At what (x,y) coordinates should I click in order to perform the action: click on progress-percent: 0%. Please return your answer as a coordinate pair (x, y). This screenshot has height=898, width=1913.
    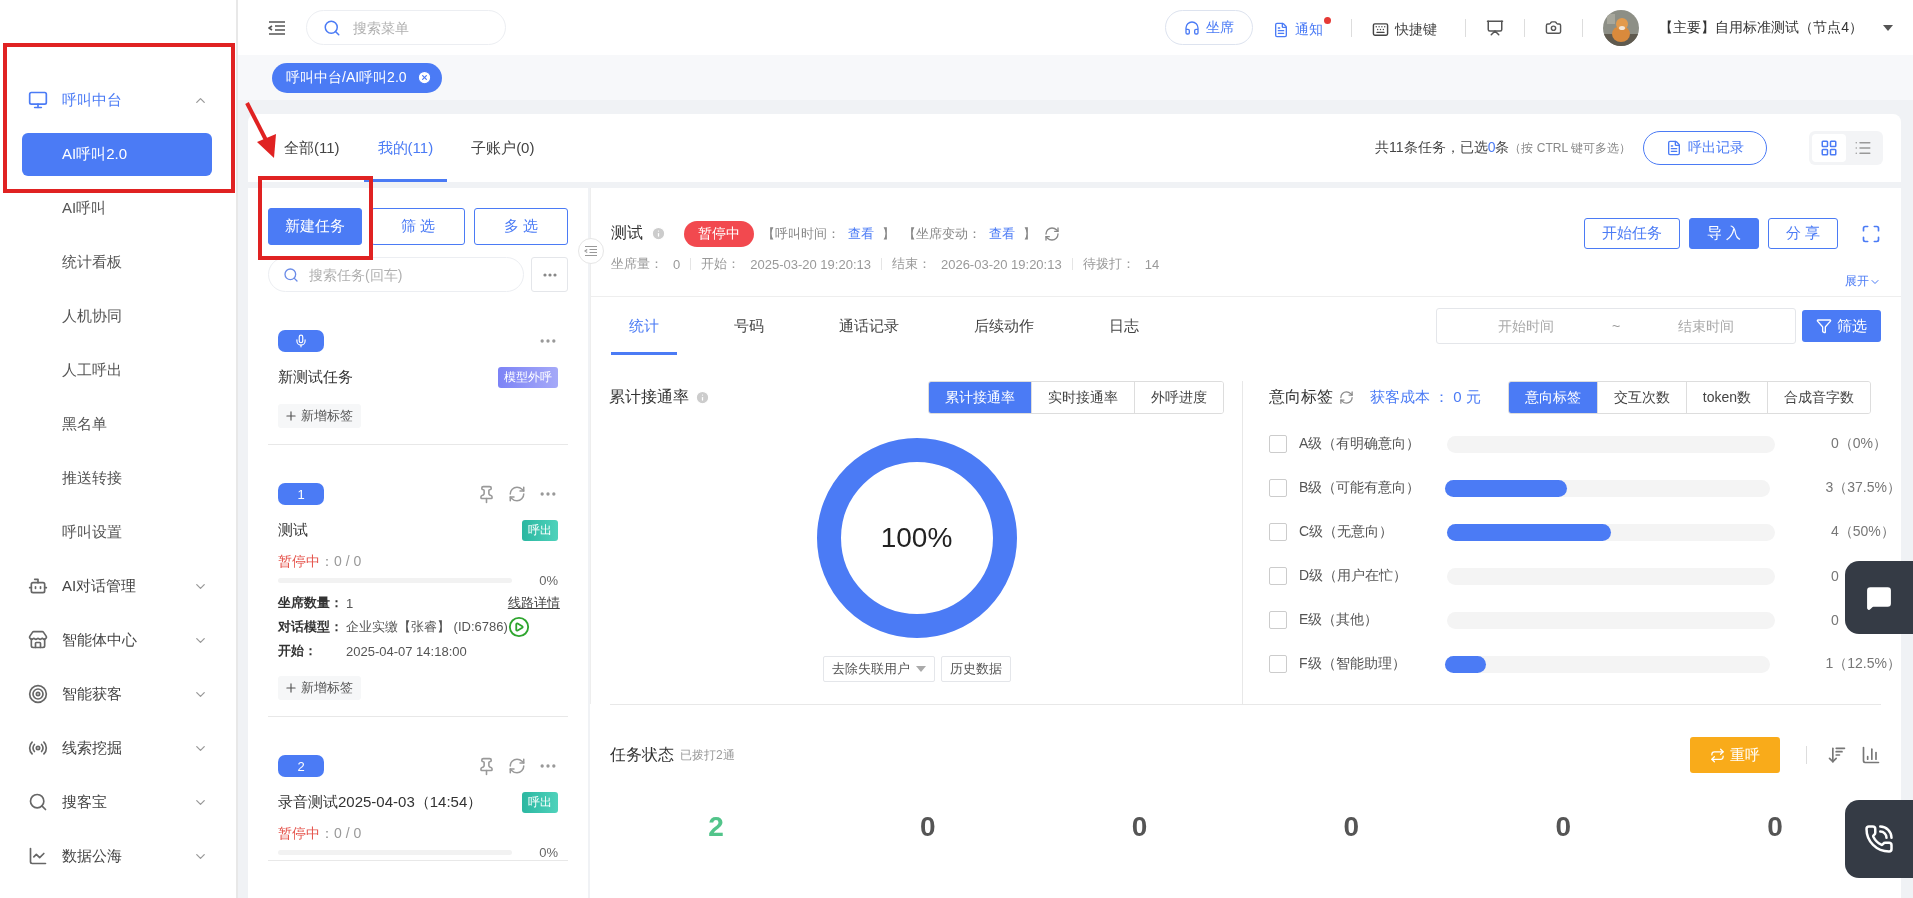
    Looking at the image, I should click on (548, 580).